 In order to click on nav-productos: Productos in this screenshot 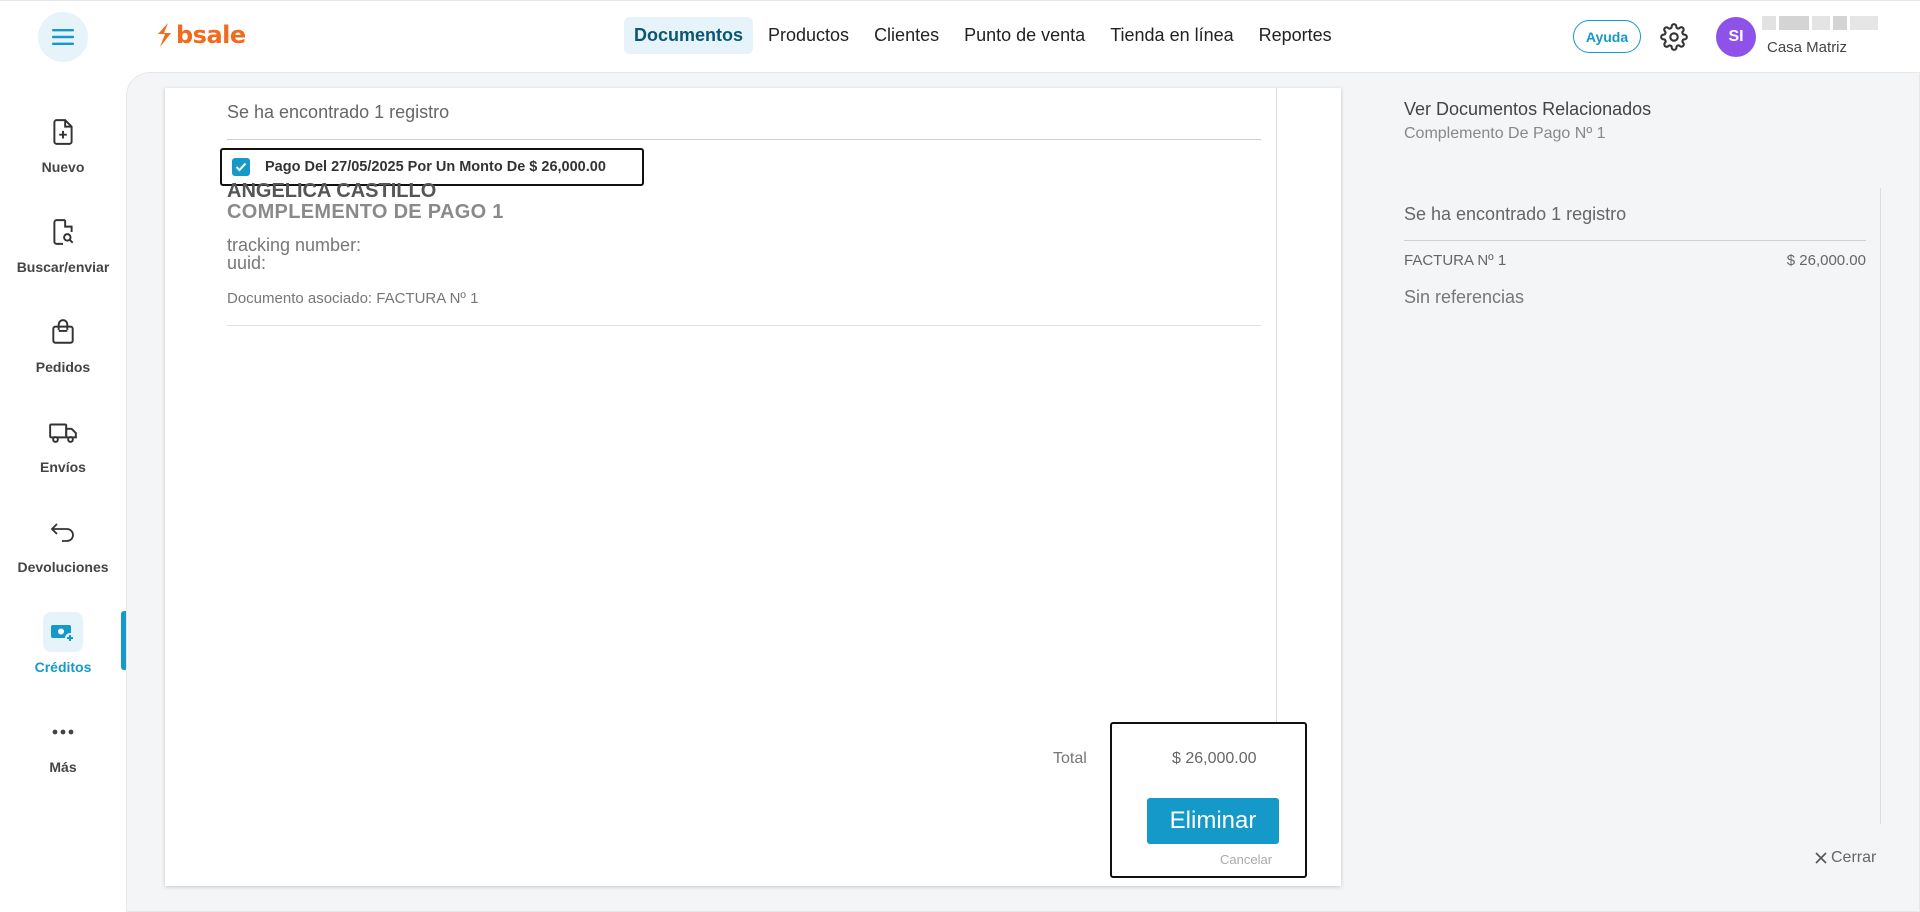, I will do `click(808, 35)`.